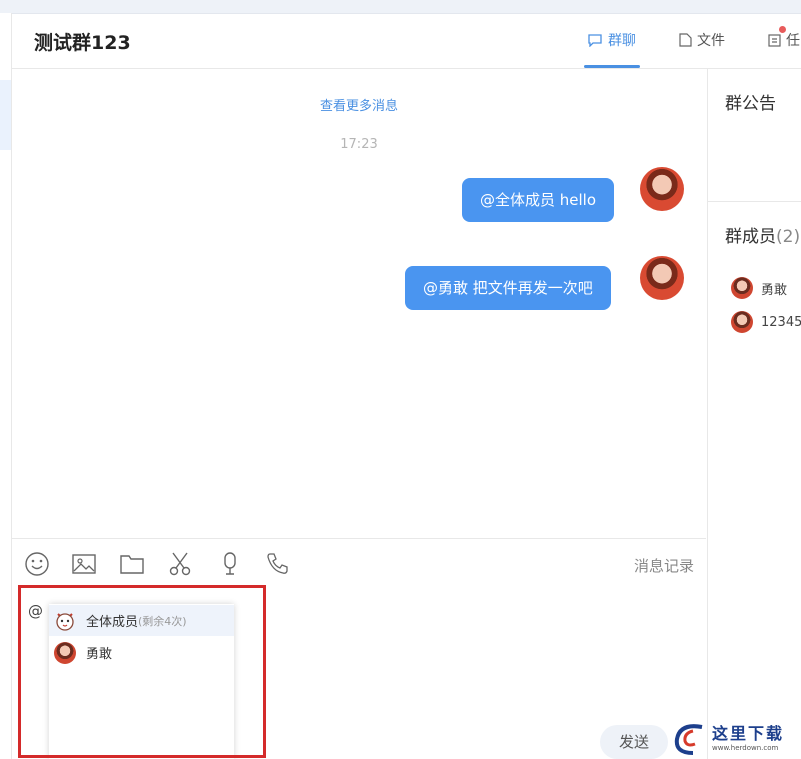  I want to click on send-button: 发送, so click(634, 742).